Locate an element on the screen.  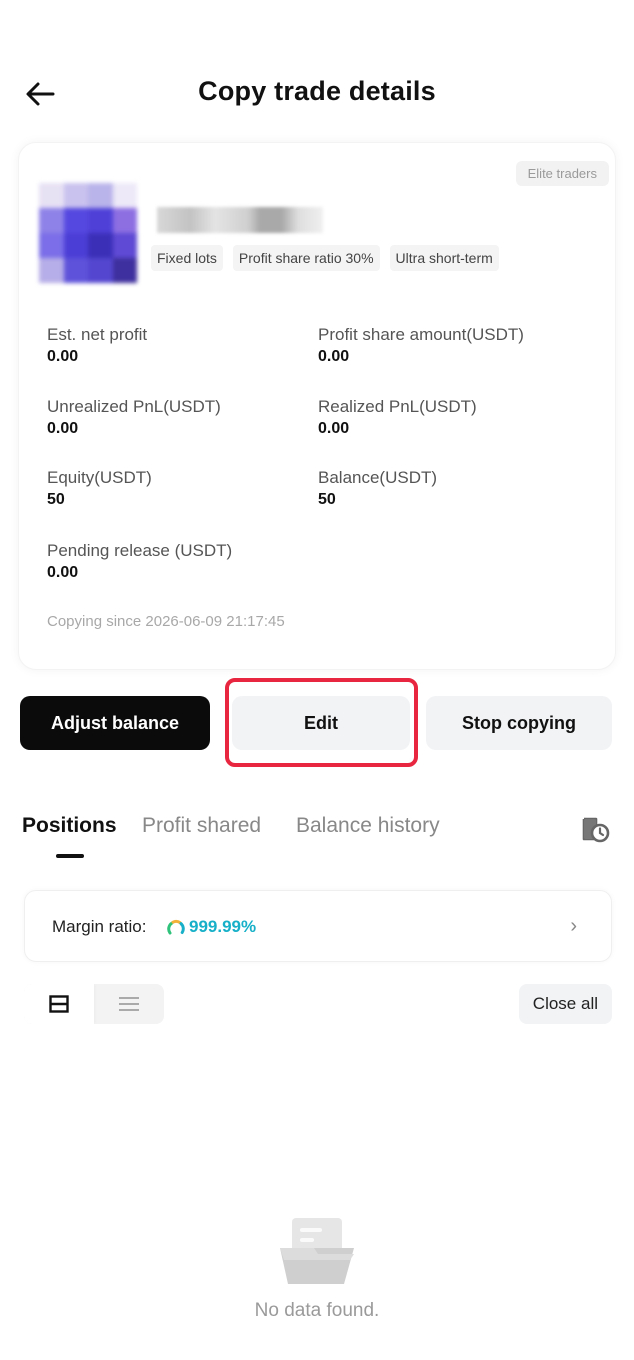
close-all-button: Close all is located at coordinates (565, 1004).